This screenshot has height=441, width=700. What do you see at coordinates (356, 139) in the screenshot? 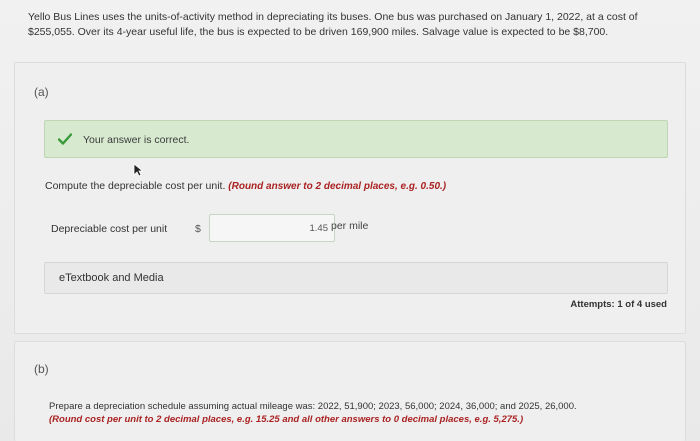
I see `correct-answer-banner: Your answer is correct.` at bounding box center [356, 139].